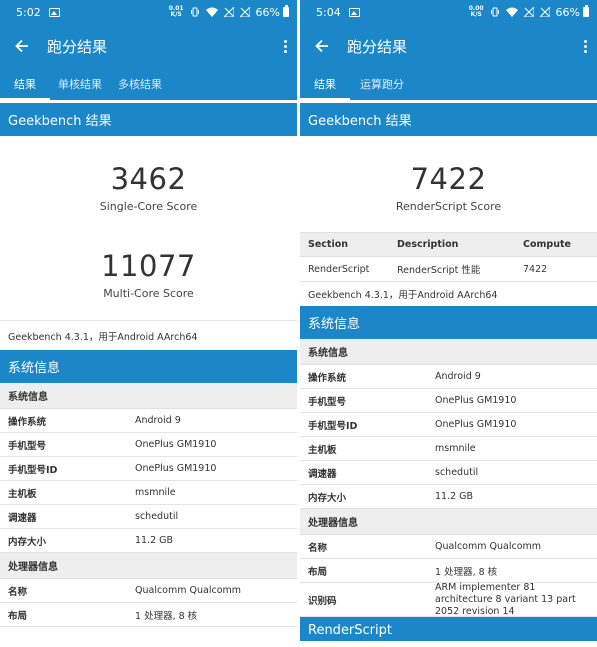  Describe the element at coordinates (148, 293) in the screenshot. I see `multi-core-label: Multi-Core Score` at that location.